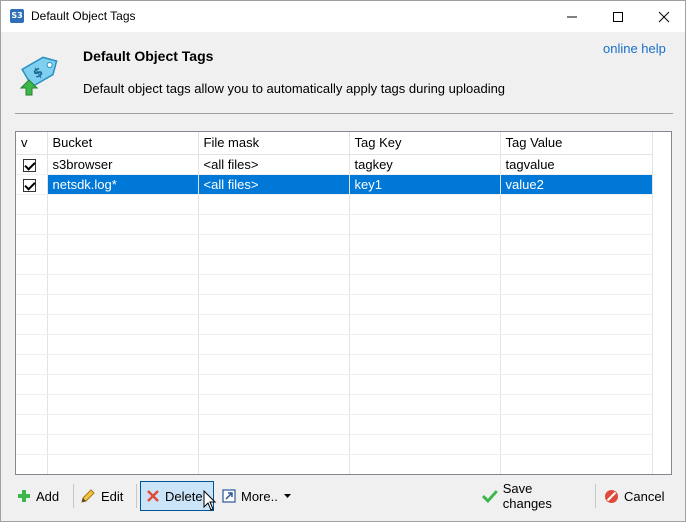  I want to click on delete-x-icon, so click(153, 496).